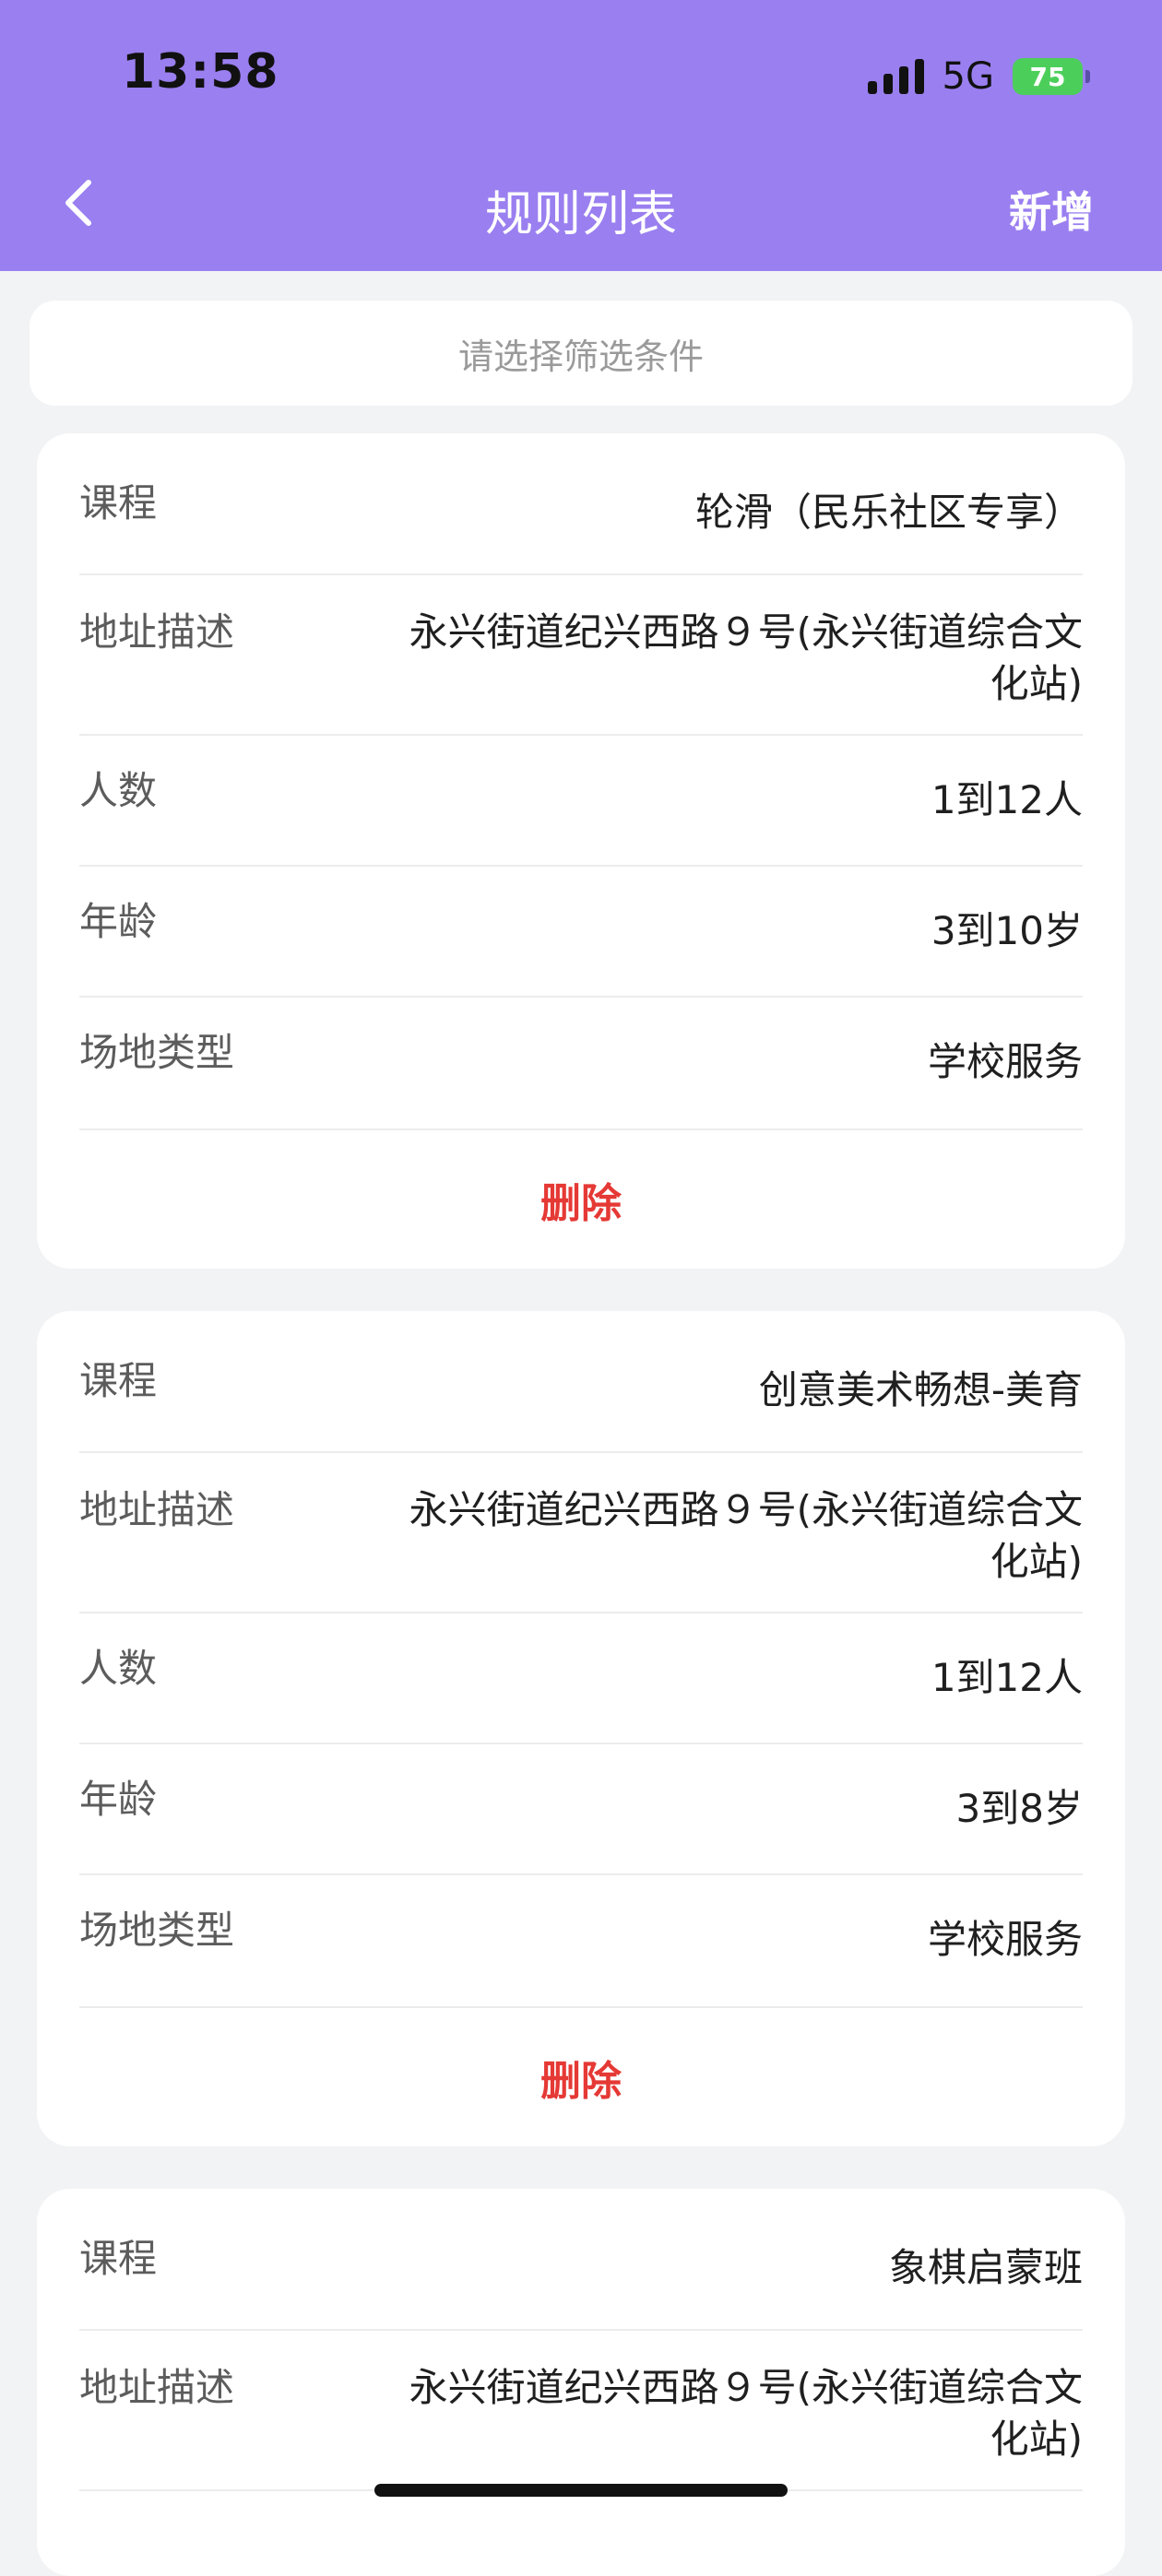  Describe the element at coordinates (581, 2490) in the screenshot. I see `home-indicator` at that location.